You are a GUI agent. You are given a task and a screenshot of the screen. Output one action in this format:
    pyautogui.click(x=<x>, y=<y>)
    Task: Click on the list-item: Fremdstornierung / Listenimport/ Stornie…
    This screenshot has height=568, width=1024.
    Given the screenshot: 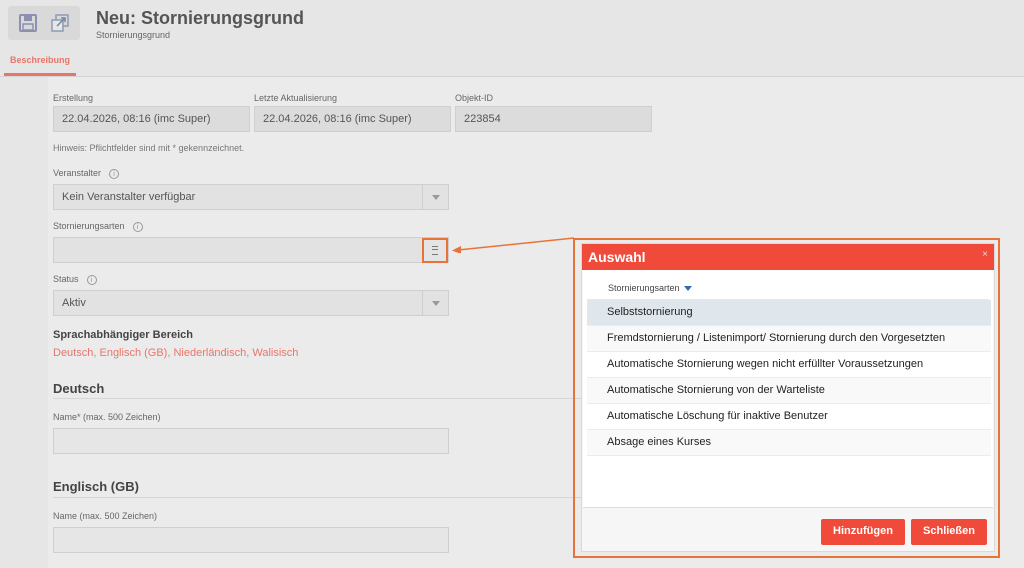 What is the action you would take?
    pyautogui.click(x=789, y=339)
    